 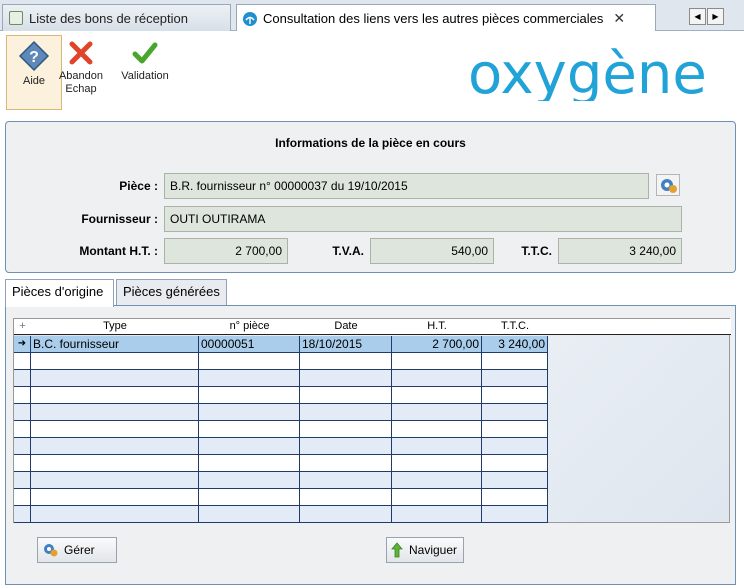 I want to click on help-icon: ?, so click(x=34, y=56).